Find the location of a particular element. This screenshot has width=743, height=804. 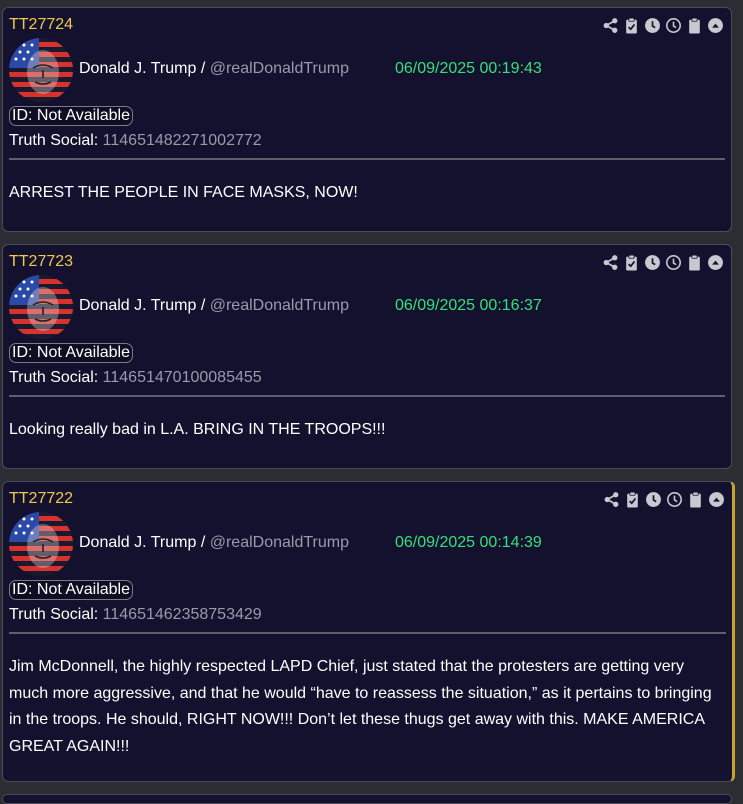

source-line: Truth Social: 114651482271002772 is located at coordinates (135, 141).